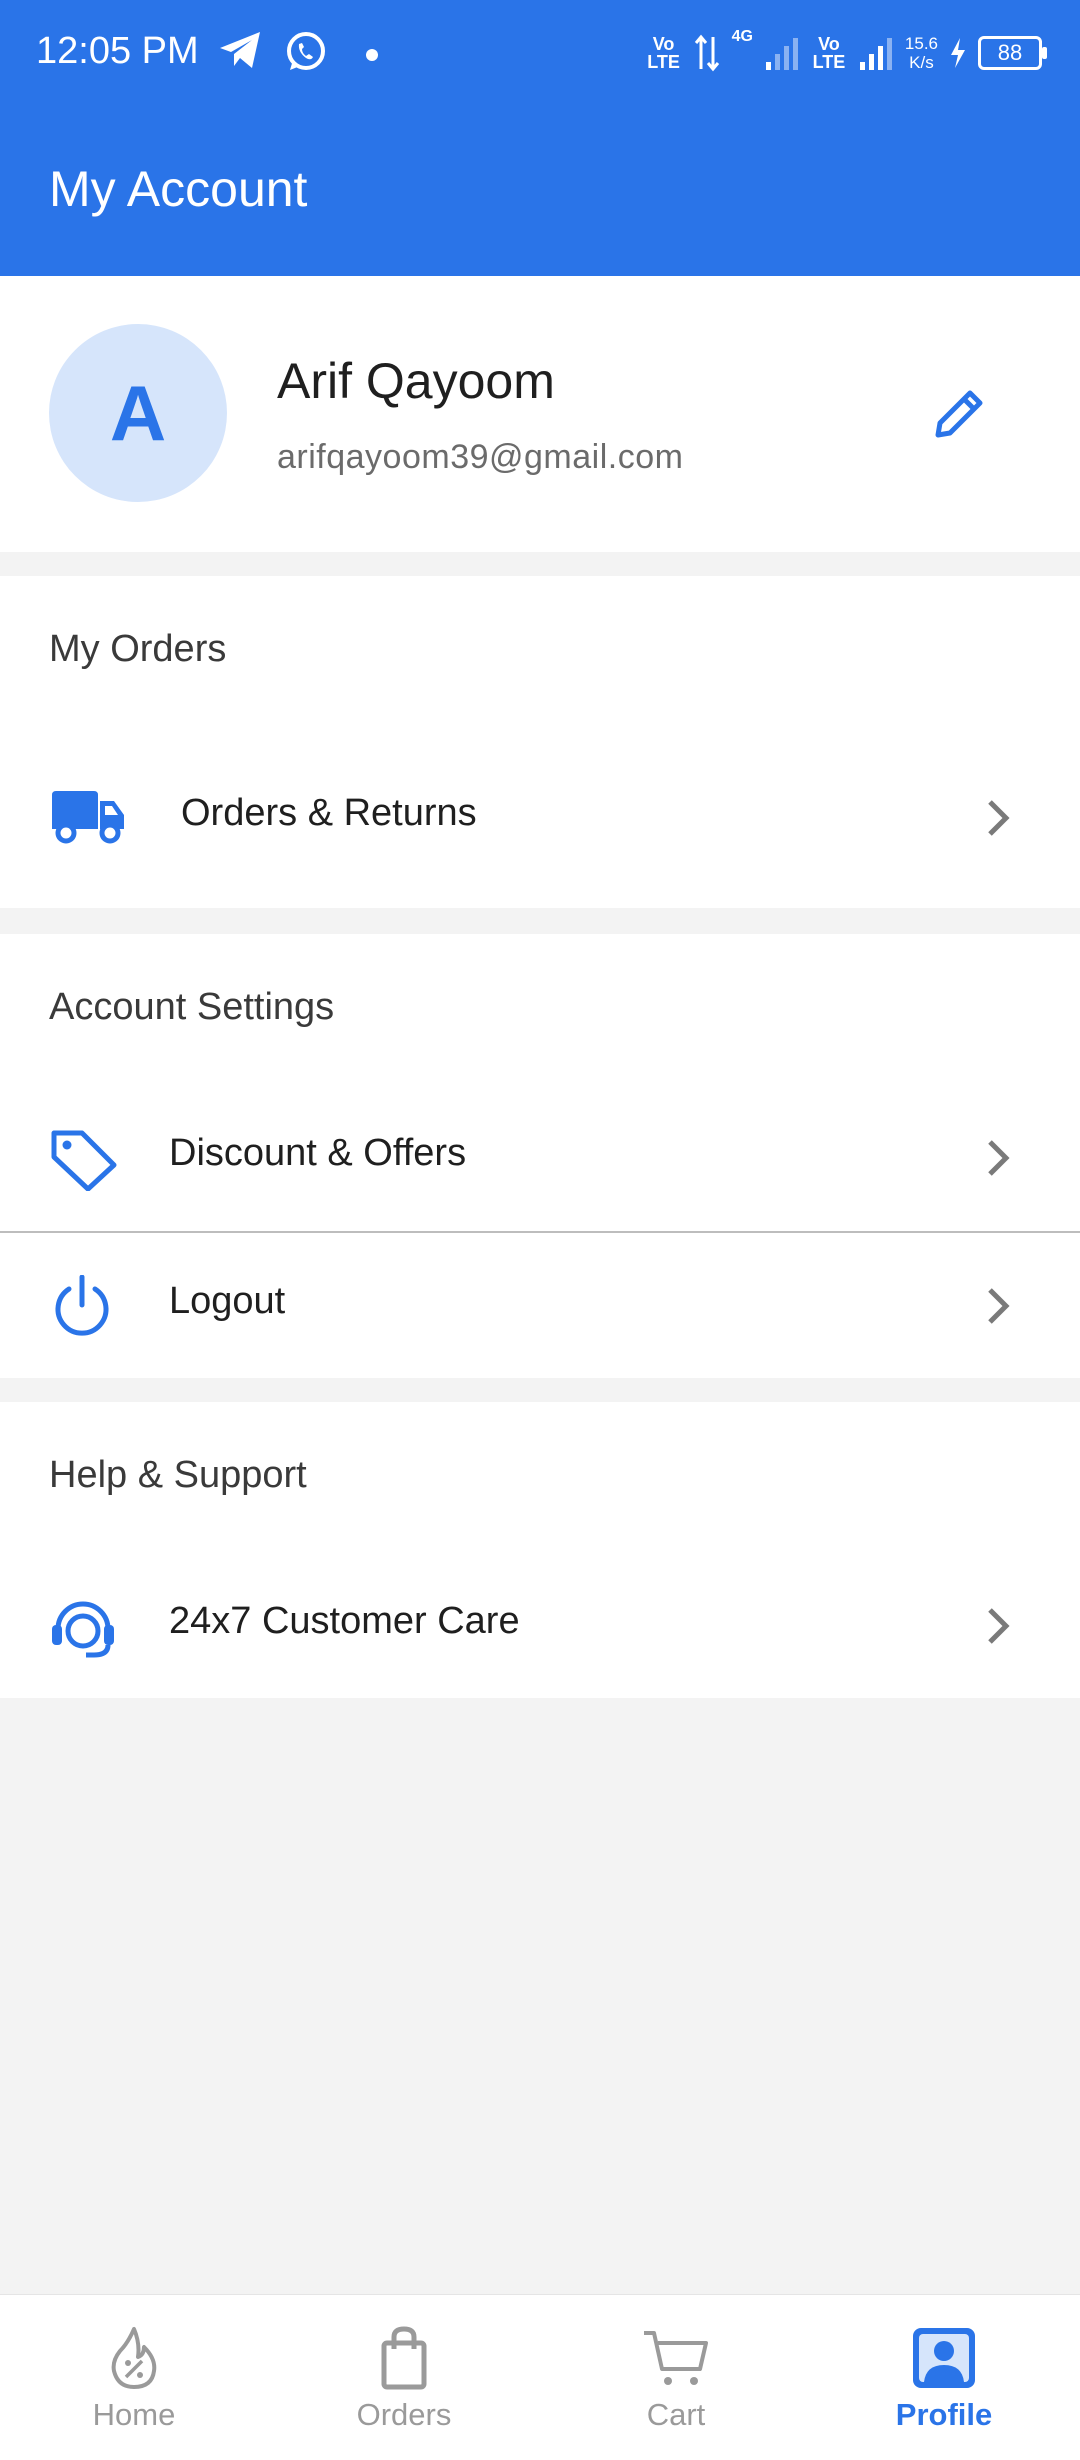  What do you see at coordinates (921, 62) in the screenshot?
I see `net-speed-unit: K/s` at bounding box center [921, 62].